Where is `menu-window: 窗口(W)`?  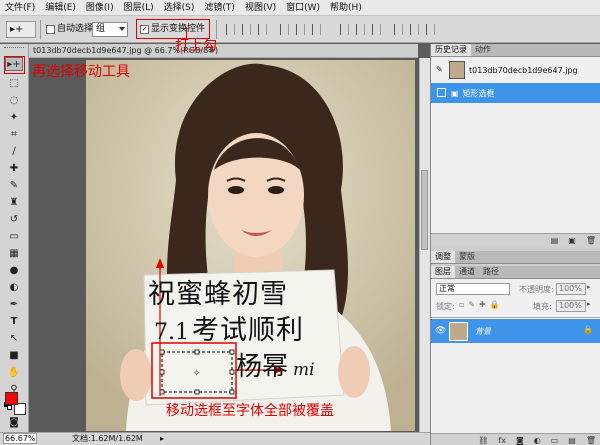 menu-window: 窗口(W) is located at coordinates (303, 8).